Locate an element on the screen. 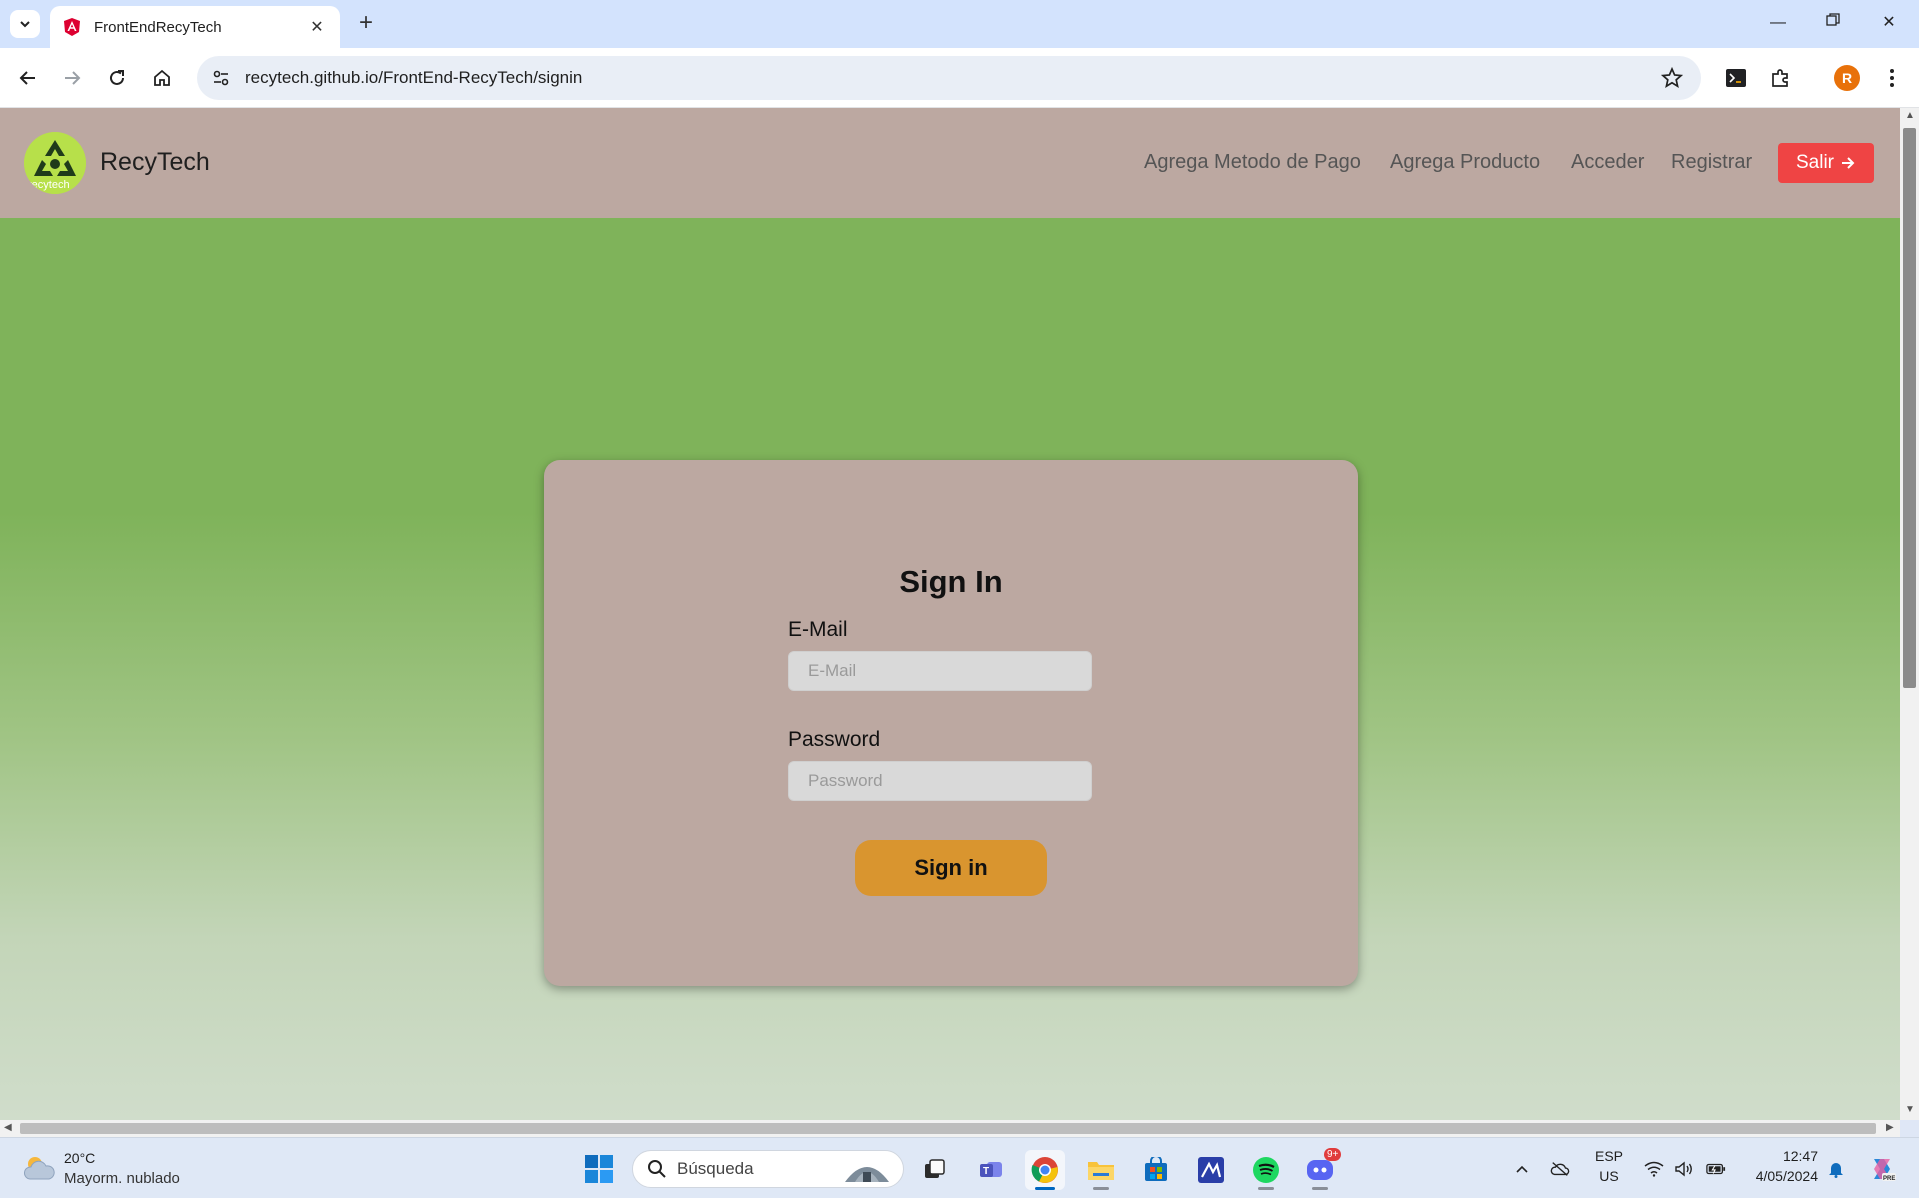 The height and width of the screenshot is (1198, 1919). volume-icon is located at coordinates (1684, 1169).